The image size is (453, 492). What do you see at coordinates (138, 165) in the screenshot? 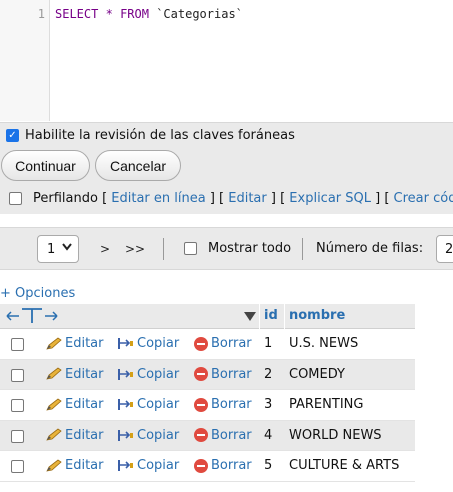
I see `cancel-button: Cancelar` at bounding box center [138, 165].